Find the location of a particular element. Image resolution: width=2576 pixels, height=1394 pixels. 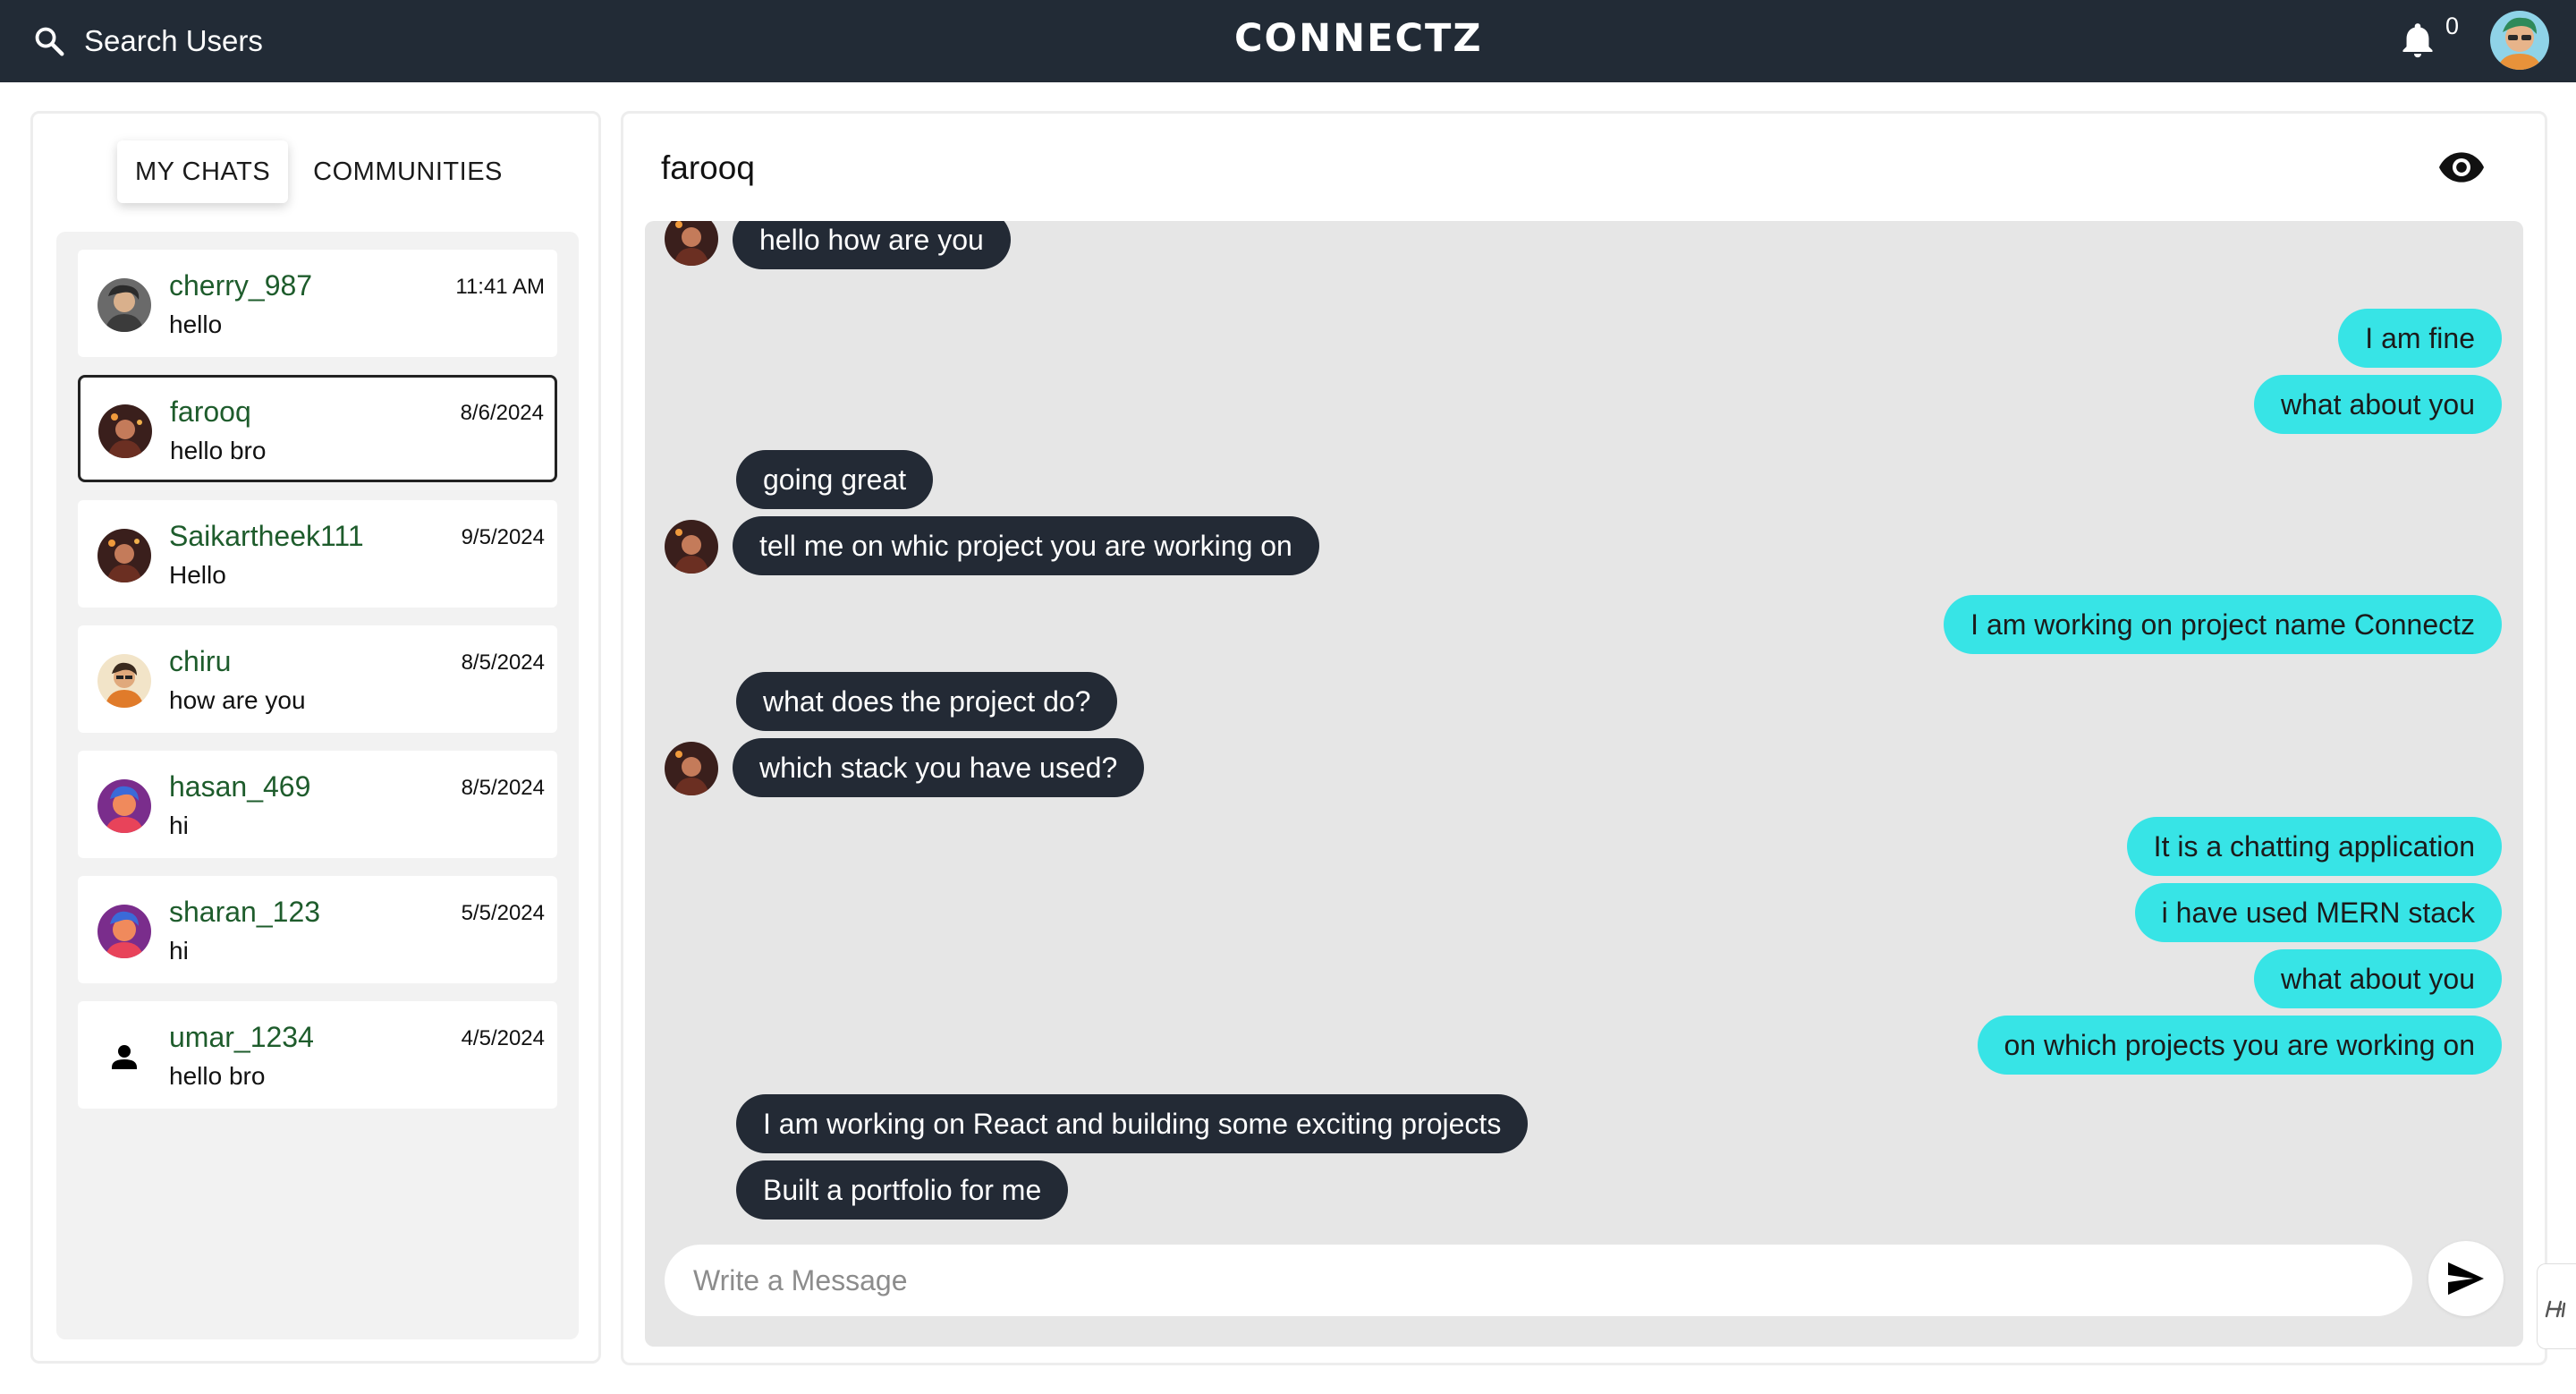

search-users-label: Search Users is located at coordinates (173, 40).